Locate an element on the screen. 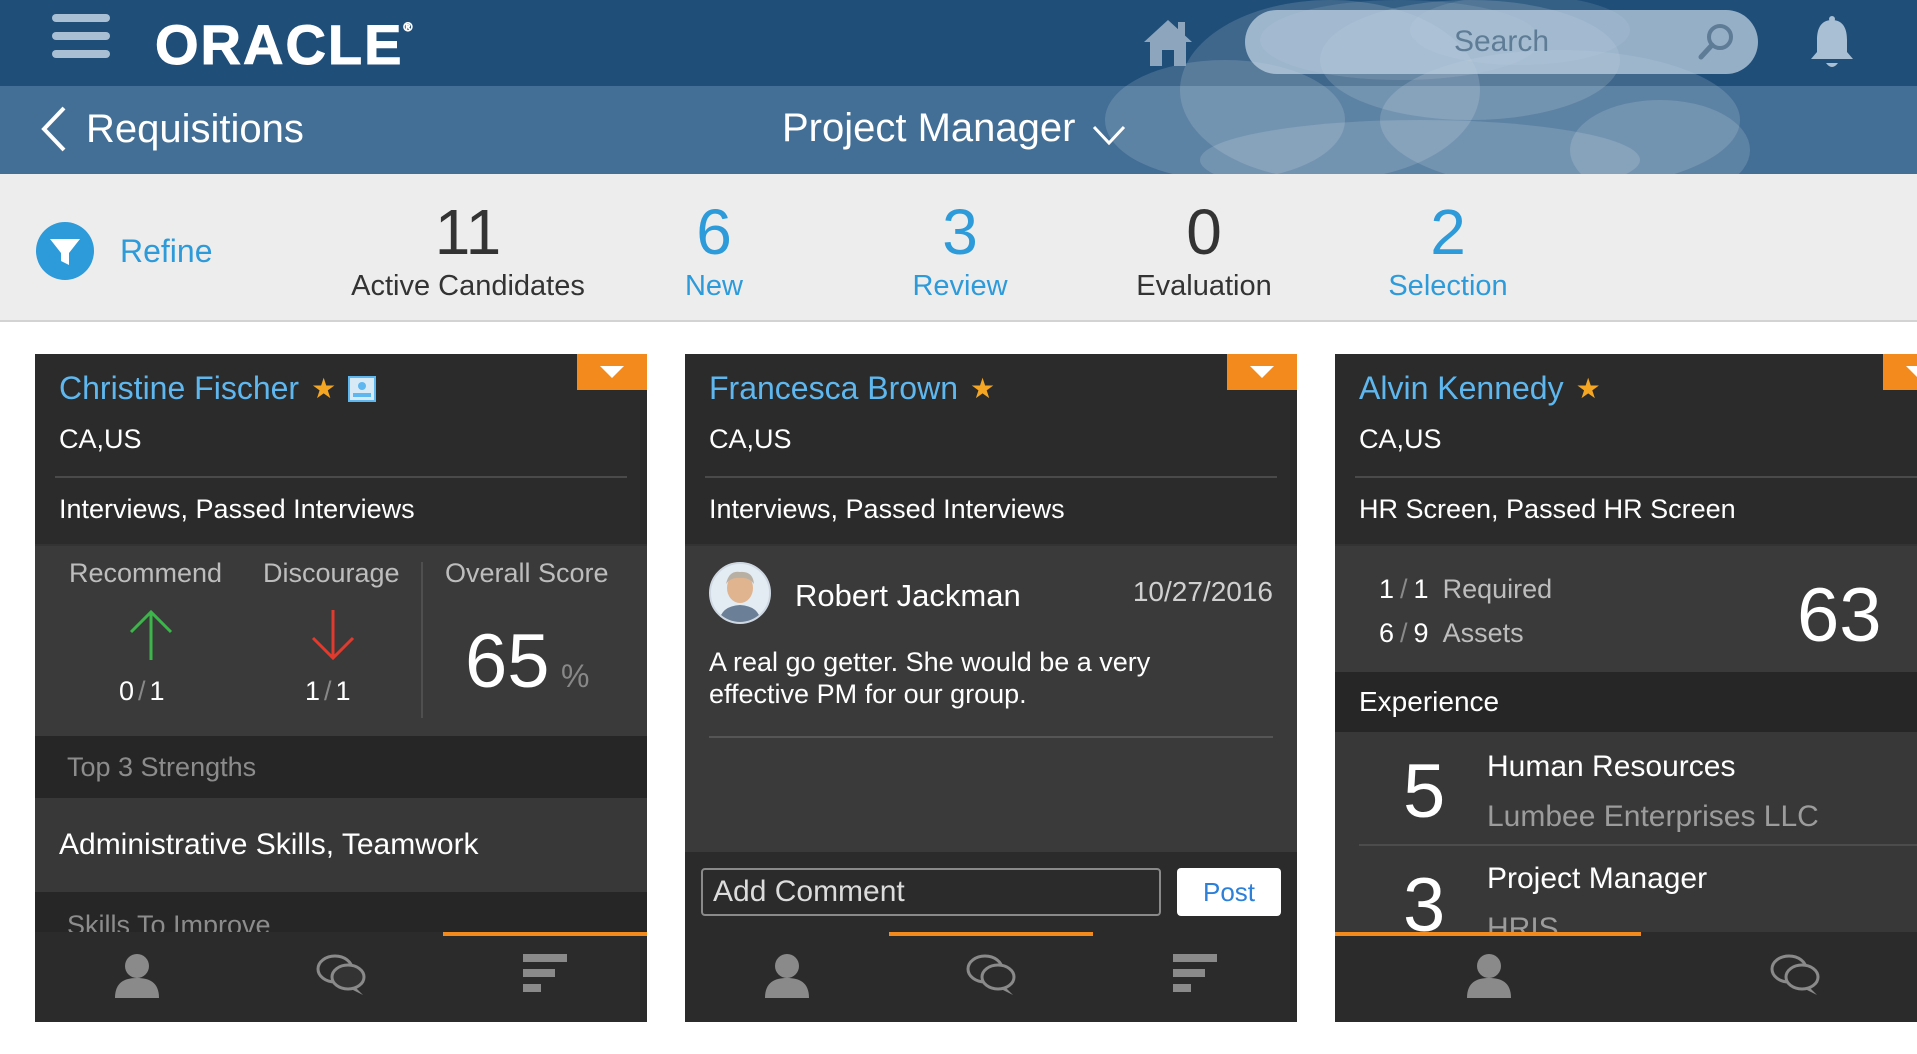  arrow-down-icon is located at coordinates (333, 635).